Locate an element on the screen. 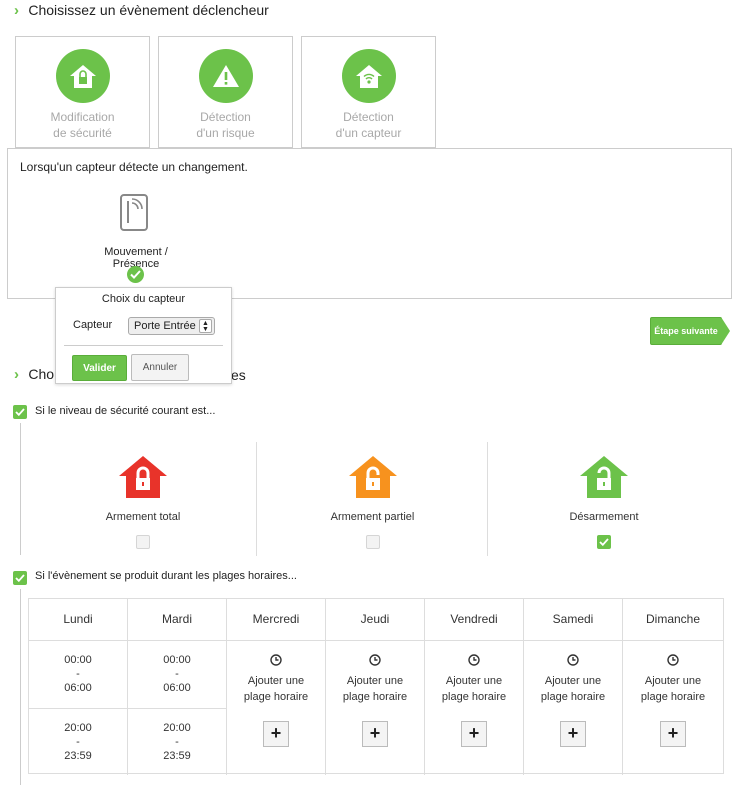  armed-total-checkbox is located at coordinates (143, 542).